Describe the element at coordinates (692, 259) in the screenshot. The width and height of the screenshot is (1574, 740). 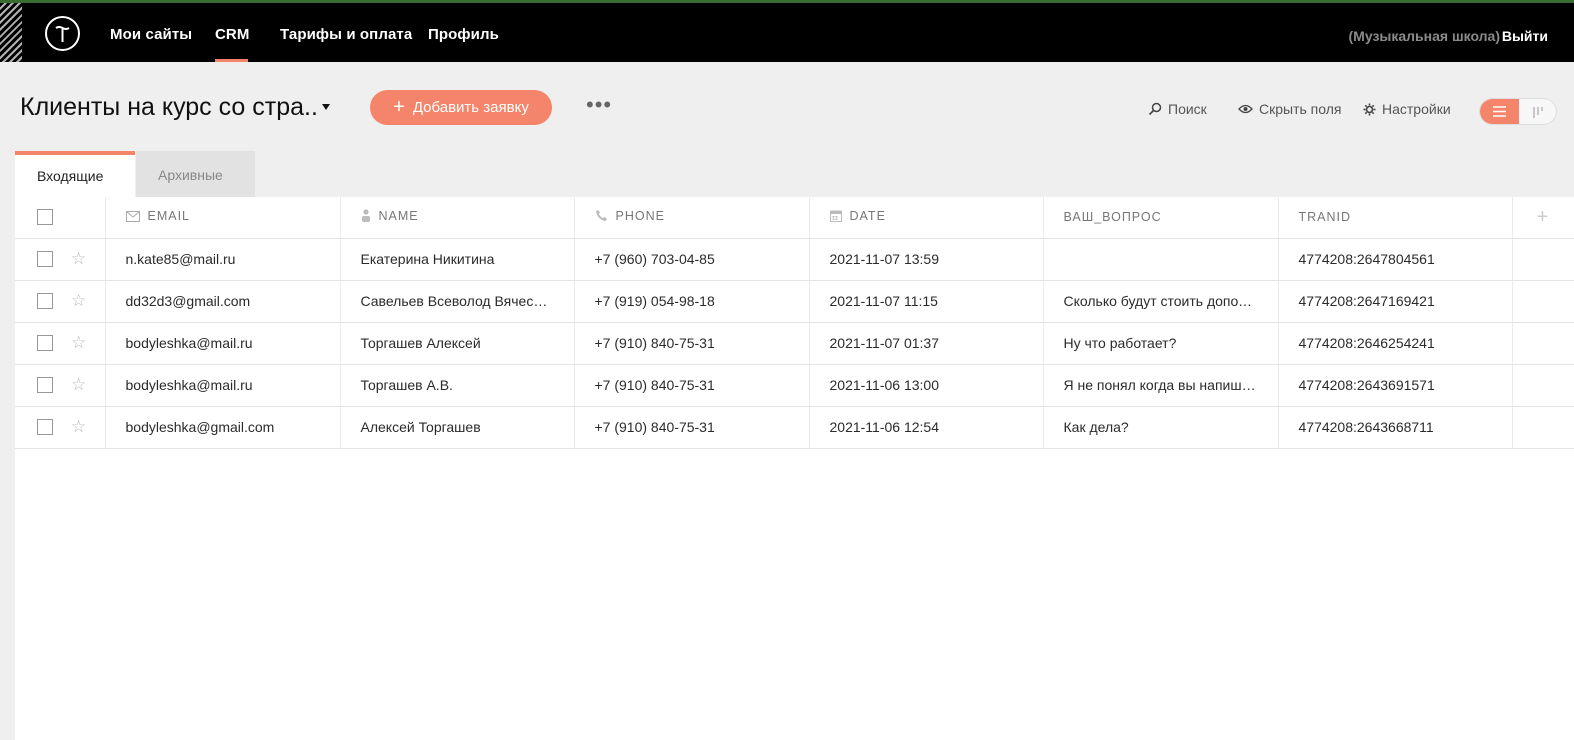
I see `cell-phone: +7 (960) 703-04-85` at that location.